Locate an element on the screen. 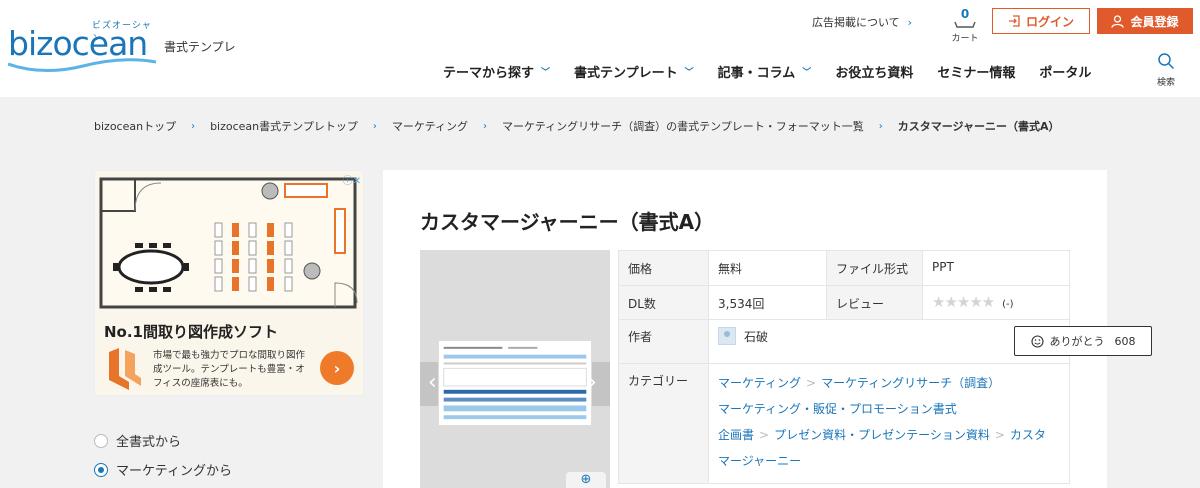 The image size is (1200, 488). category-line: 企画書 > プレゼン資料・プレゼンテーション資料 > カスタマージャーニー is located at coordinates (883, 448).